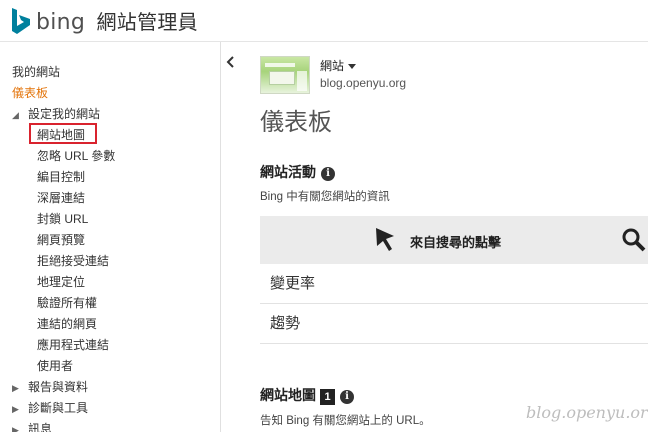 The image size is (648, 432). Describe the element at coordinates (325, 197) in the screenshot. I see `site-activity-description: Bing 中有關您網站的資訊` at that location.